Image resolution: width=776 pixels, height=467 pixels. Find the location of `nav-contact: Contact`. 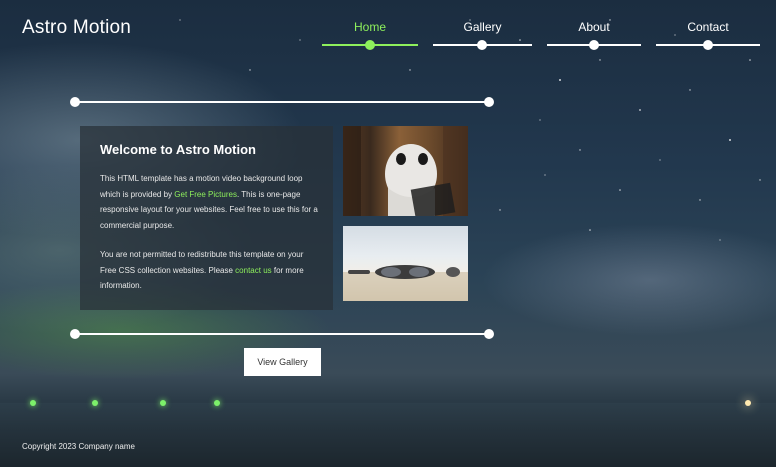

nav-contact: Contact is located at coordinates (708, 35).